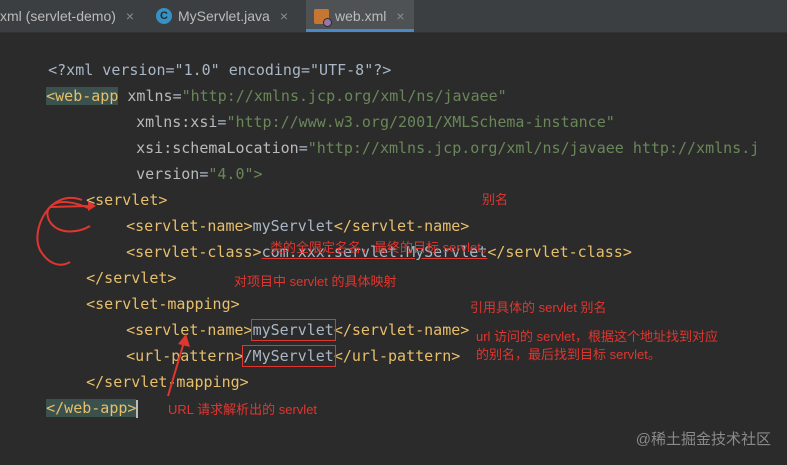 This screenshot has width=787, height=465. I want to click on tab-myservlet-java: C MyServlet.java ×, so click(226, 16).